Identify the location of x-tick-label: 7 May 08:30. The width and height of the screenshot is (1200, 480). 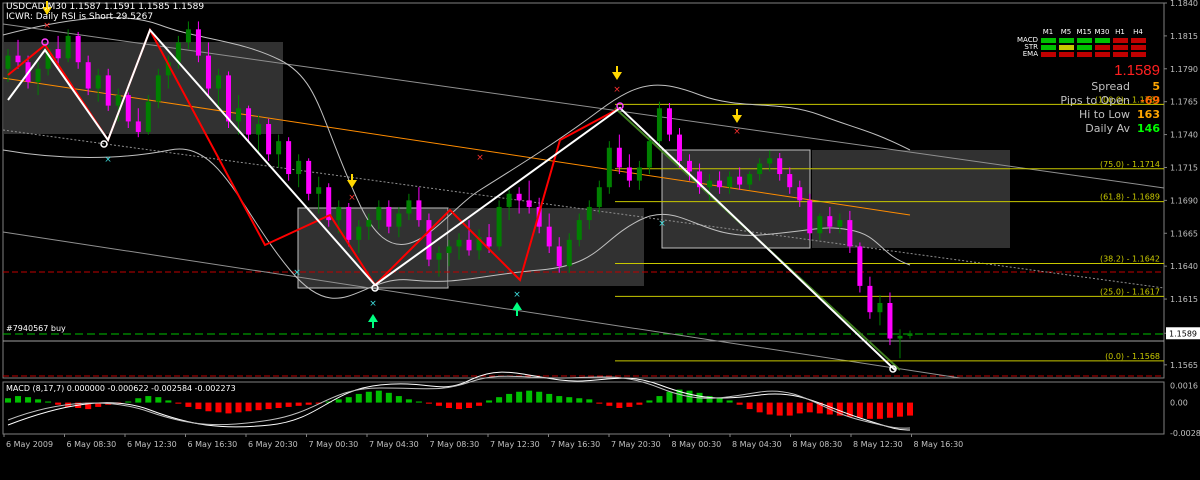
(455, 444).